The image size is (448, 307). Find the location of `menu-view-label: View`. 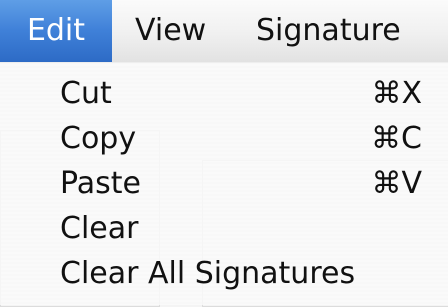

menu-view-label: View is located at coordinates (171, 30).